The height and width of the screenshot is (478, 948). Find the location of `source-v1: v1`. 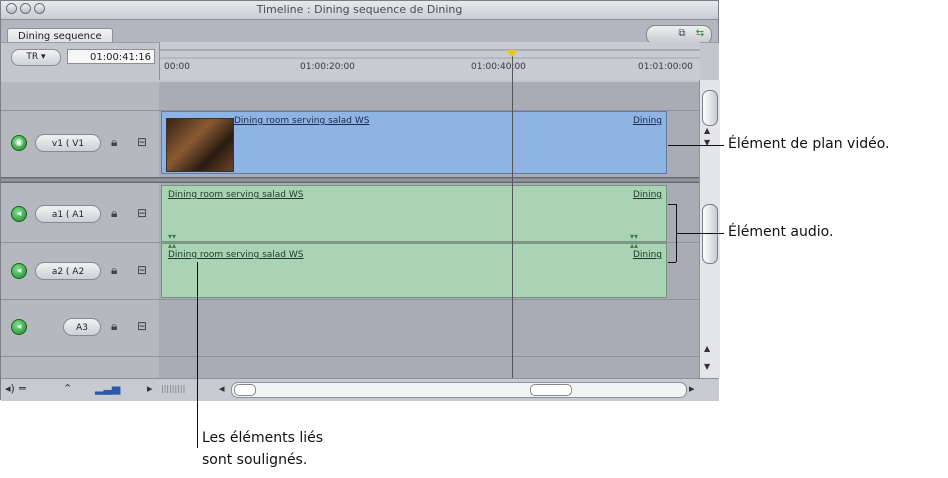

source-v1: v1 is located at coordinates (57, 144).